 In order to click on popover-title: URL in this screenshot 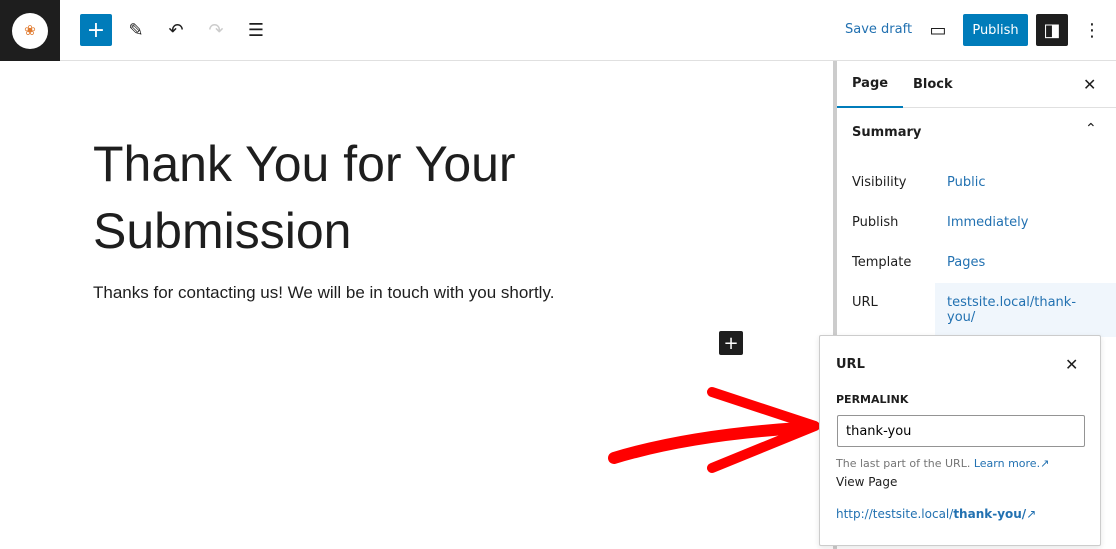, I will do `click(850, 364)`.